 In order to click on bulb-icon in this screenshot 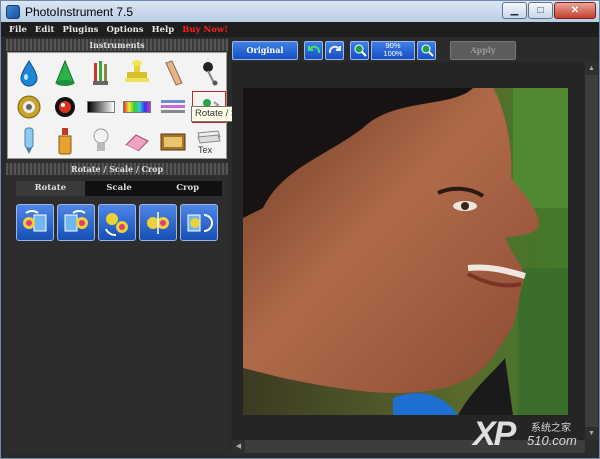, I will do `click(101, 141)`.